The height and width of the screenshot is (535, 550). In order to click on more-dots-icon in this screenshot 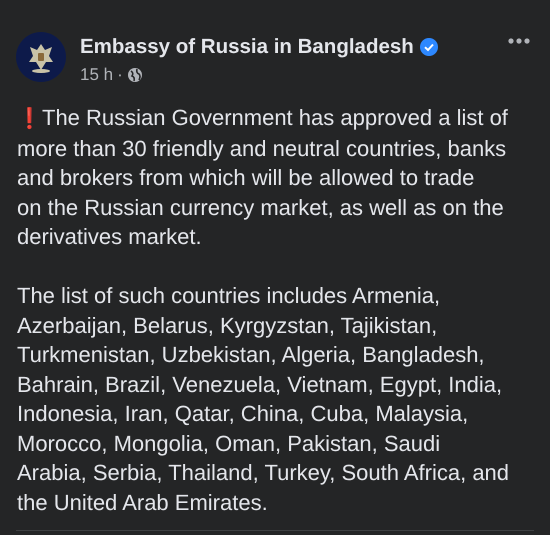, I will do `click(519, 41)`.